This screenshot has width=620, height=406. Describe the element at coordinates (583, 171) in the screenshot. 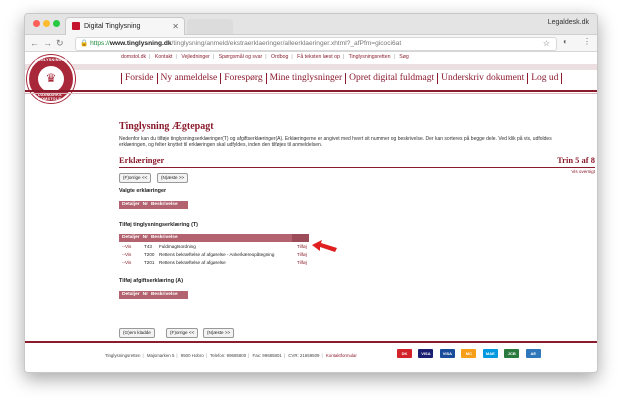

I see `vis-oversigt-link: Vis oversigt` at that location.